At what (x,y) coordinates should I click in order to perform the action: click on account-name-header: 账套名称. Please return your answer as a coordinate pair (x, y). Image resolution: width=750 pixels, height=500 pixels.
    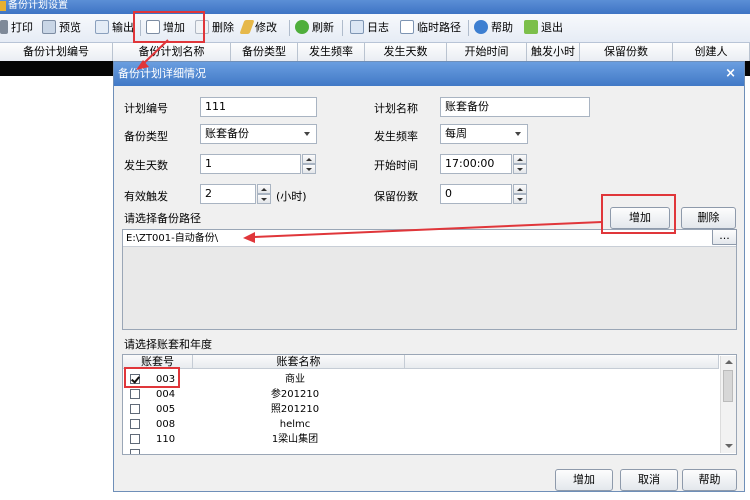
    Looking at the image, I should click on (299, 362).